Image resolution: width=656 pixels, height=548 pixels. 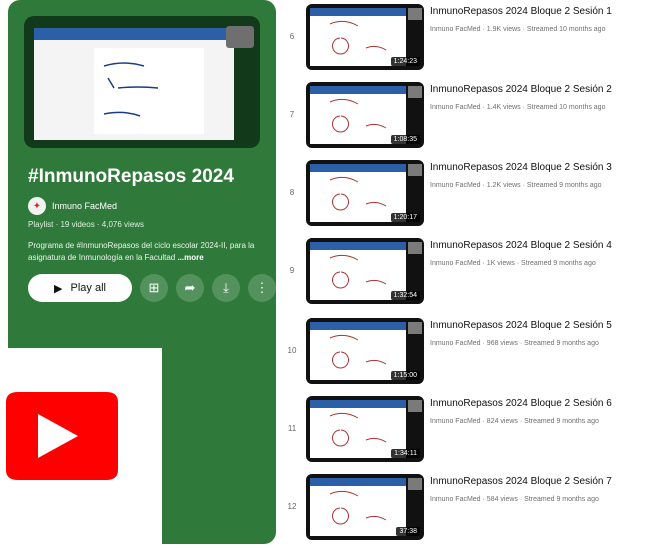 What do you see at coordinates (521, 481) in the screenshot?
I see `video-title: InmunoRepasos 2024 Bloque 2 Sesión 7` at bounding box center [521, 481].